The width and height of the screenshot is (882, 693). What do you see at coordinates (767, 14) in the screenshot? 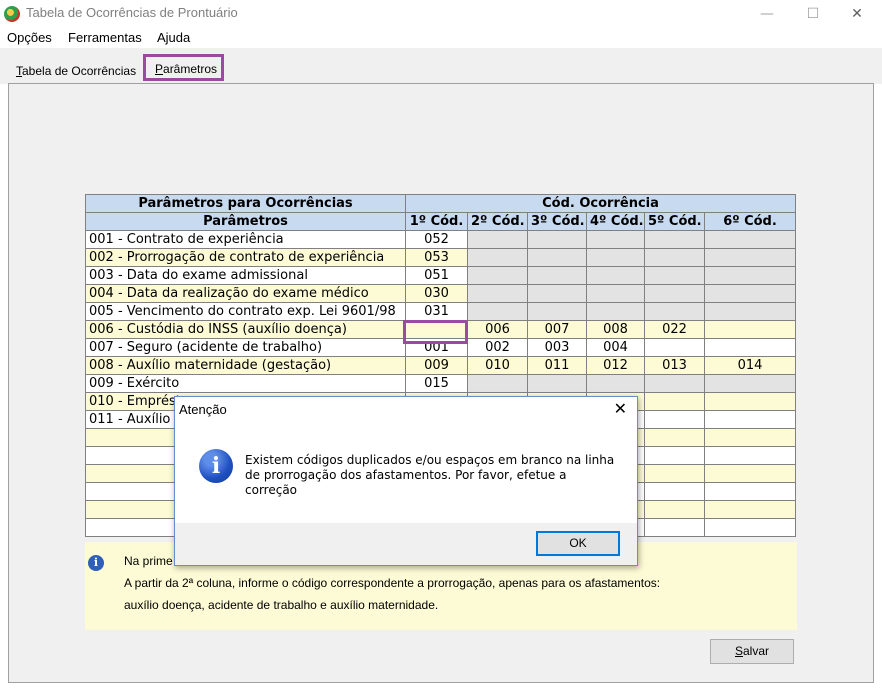
I see `minimize-button: —` at bounding box center [767, 14].